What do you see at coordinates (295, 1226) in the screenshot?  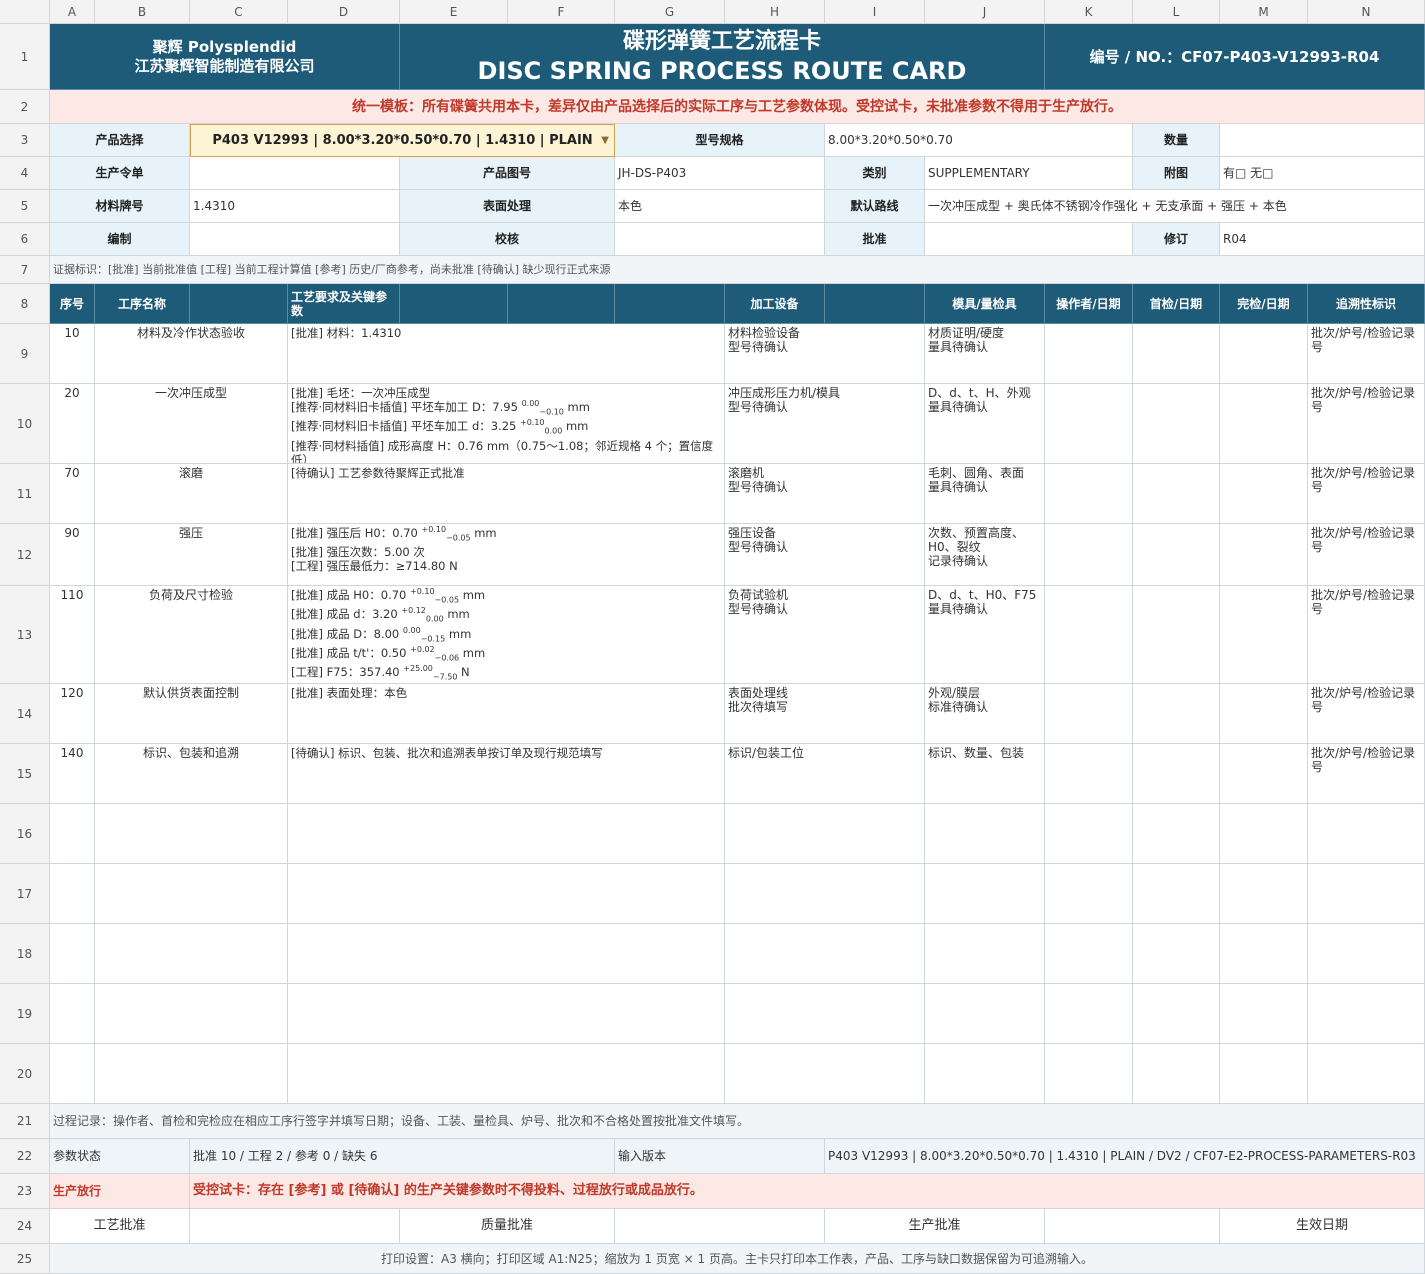 I see `process-approve-value` at bounding box center [295, 1226].